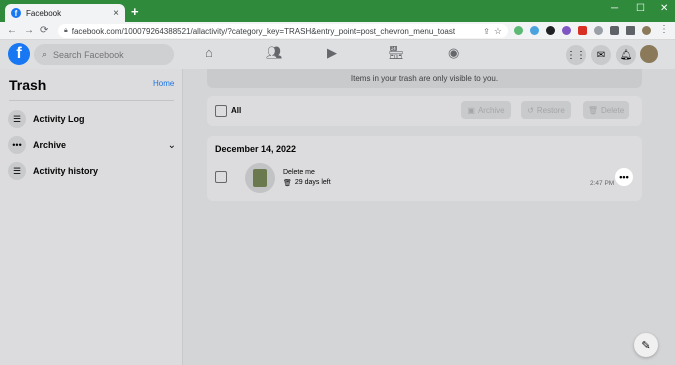  I want to click on archive-button: ▣ Archive, so click(486, 110).